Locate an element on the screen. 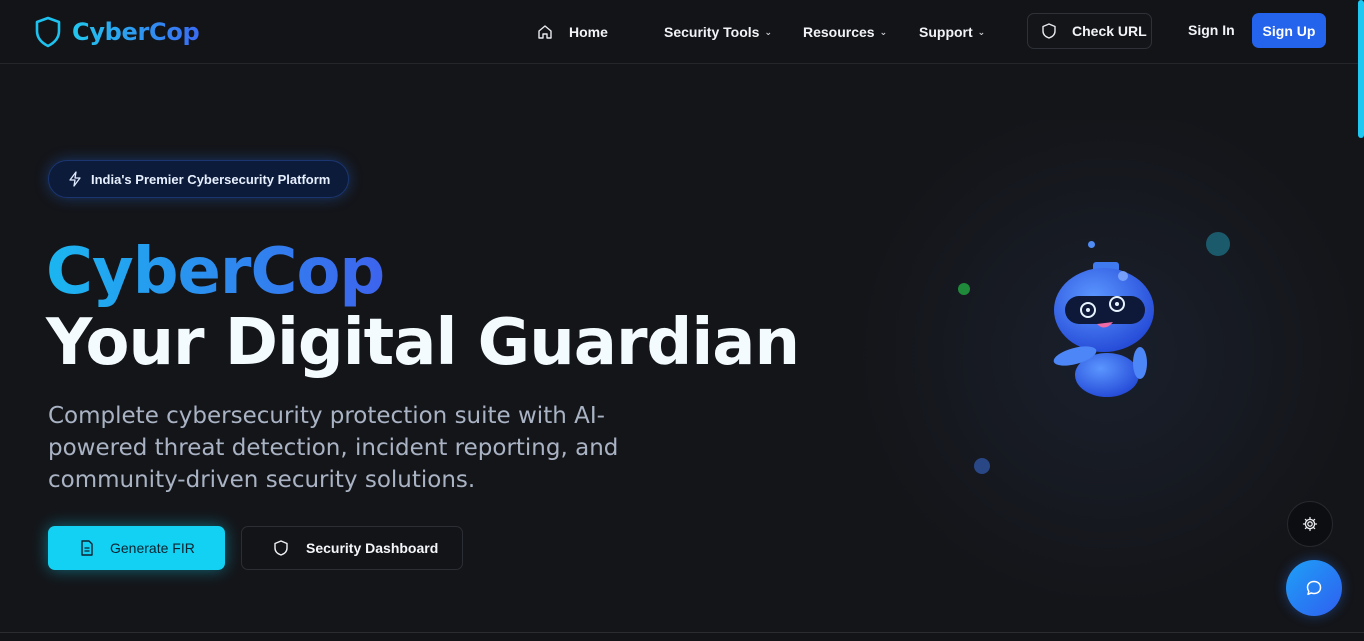 This screenshot has width=1364, height=641. nav-home: Home is located at coordinates (572, 32).